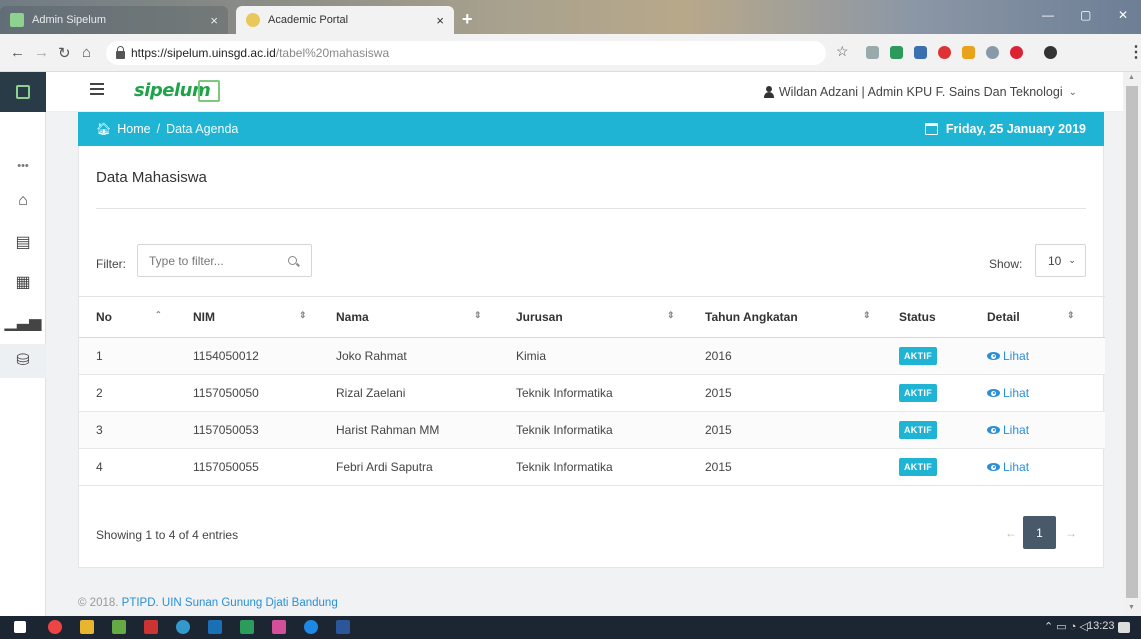  Describe the element at coordinates (99, 393) in the screenshot. I see `cell-no: 2` at that location.